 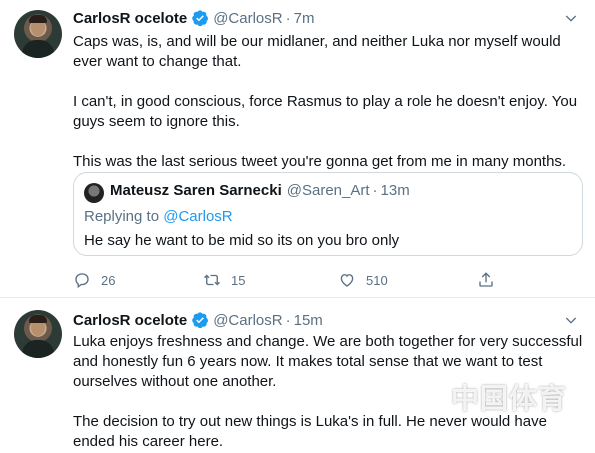 I want to click on watermark: 中国体育, so click(x=487, y=397).